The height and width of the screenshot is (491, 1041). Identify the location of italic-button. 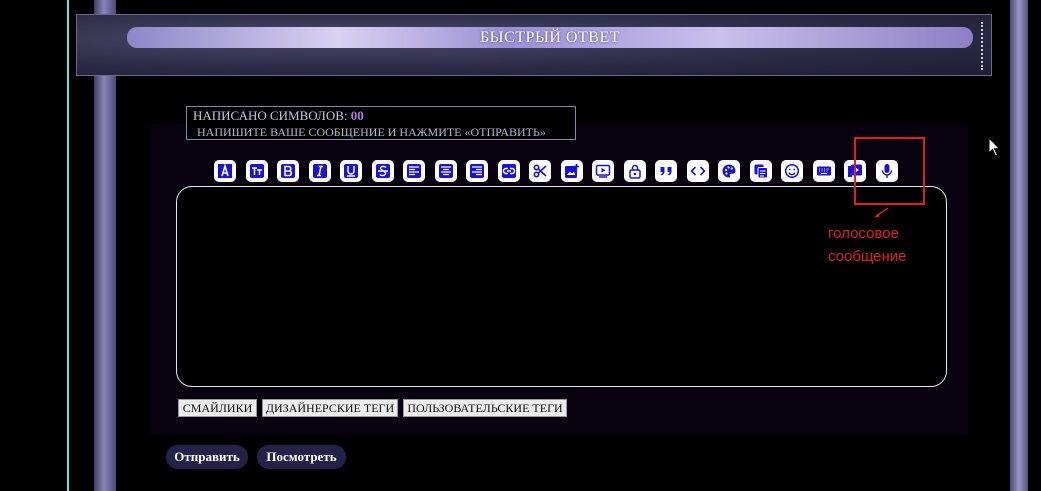
(319, 171).